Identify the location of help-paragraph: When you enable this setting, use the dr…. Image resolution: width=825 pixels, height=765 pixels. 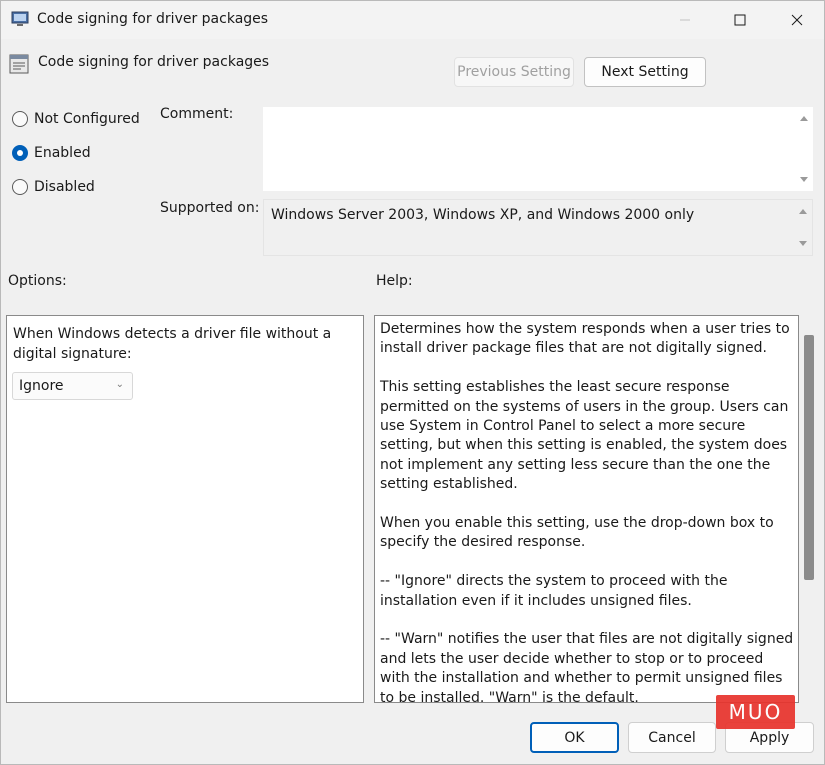
(577, 533).